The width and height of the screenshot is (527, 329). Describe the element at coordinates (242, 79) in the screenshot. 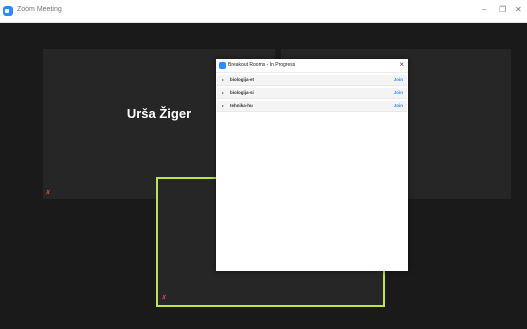

I see `room-name: biologija-et` at that location.